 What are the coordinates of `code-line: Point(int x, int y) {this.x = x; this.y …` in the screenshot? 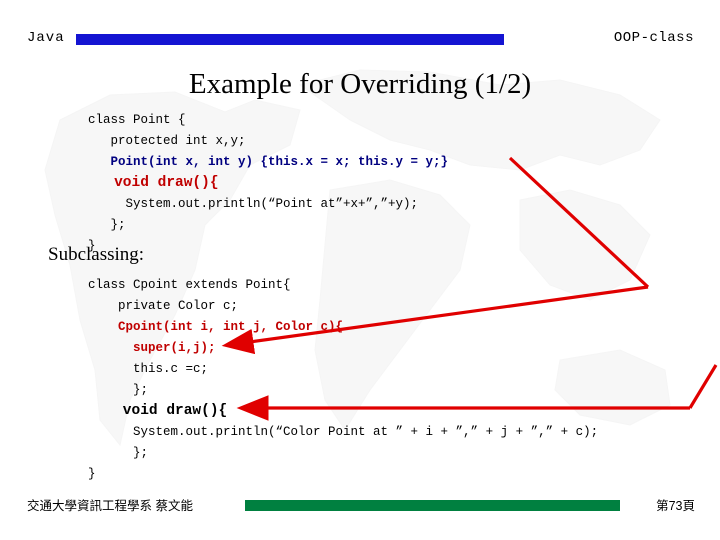 It's located at (268, 162).